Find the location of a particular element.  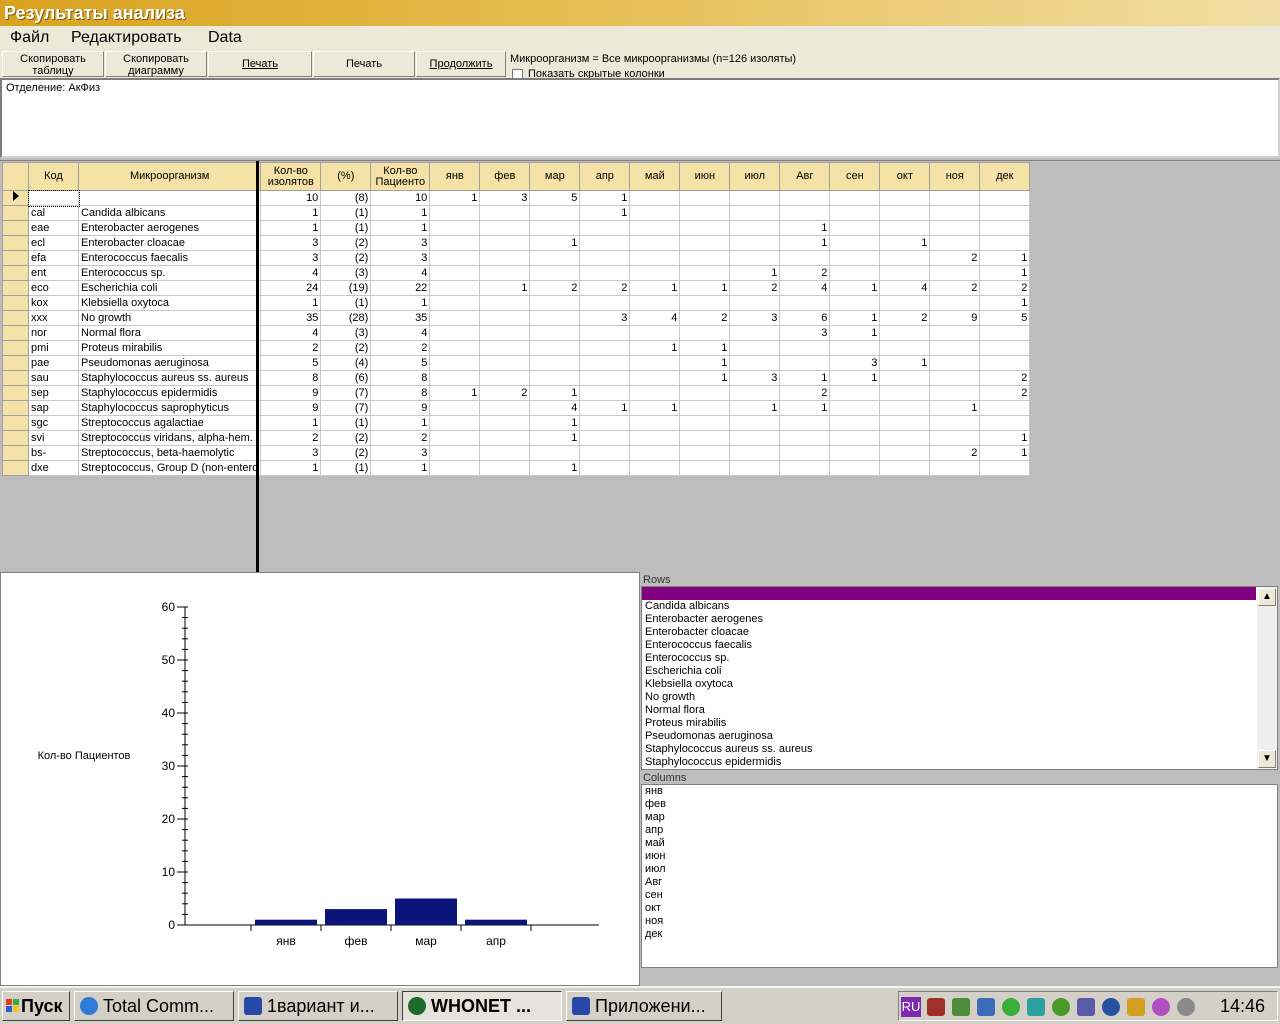

list-item: Klebsiella oxytoca is located at coordinates (959, 684).